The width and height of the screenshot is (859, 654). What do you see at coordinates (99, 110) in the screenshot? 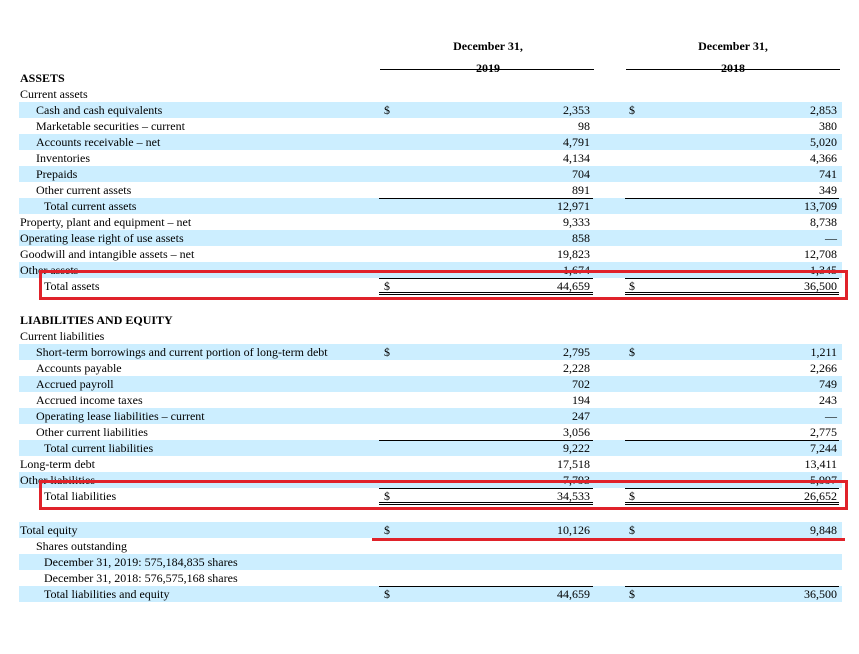
I see `row-label: Cash and cash equivalents` at bounding box center [99, 110].